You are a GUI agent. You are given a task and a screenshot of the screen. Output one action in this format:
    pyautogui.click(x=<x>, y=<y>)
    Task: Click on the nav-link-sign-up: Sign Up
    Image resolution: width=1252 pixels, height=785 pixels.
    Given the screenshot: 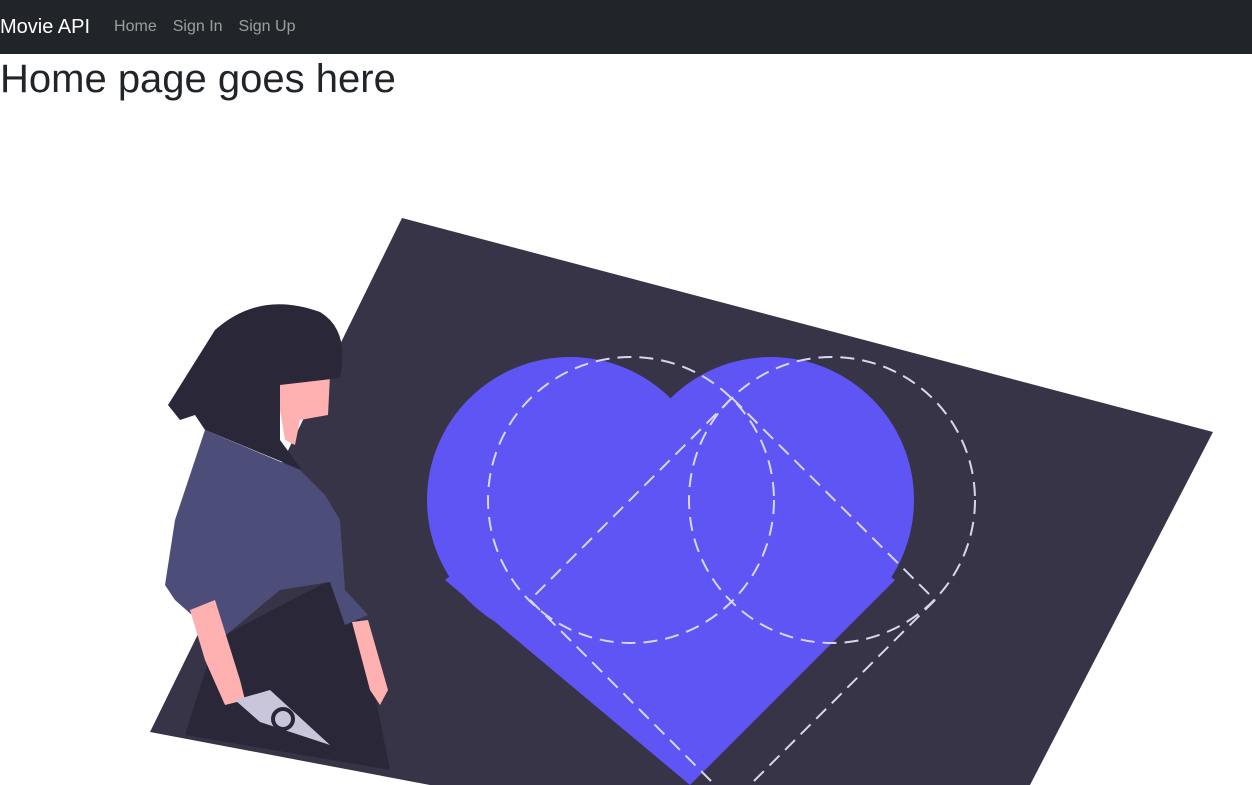 What is the action you would take?
    pyautogui.click(x=267, y=27)
    